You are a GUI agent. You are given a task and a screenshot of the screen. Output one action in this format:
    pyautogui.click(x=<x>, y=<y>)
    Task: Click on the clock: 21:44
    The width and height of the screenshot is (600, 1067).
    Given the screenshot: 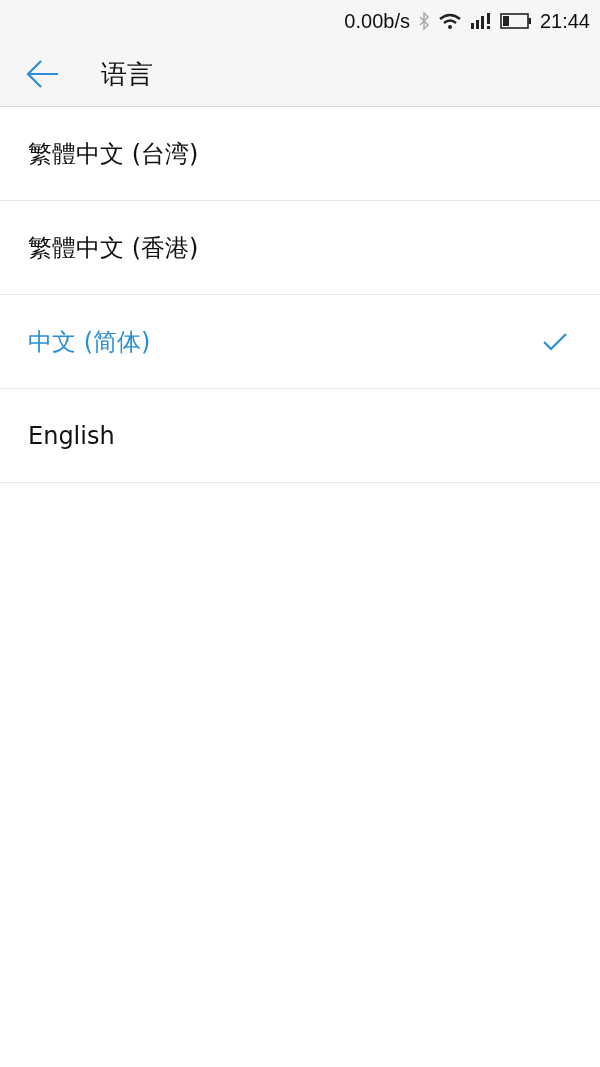 What is the action you would take?
    pyautogui.click(x=564, y=21)
    